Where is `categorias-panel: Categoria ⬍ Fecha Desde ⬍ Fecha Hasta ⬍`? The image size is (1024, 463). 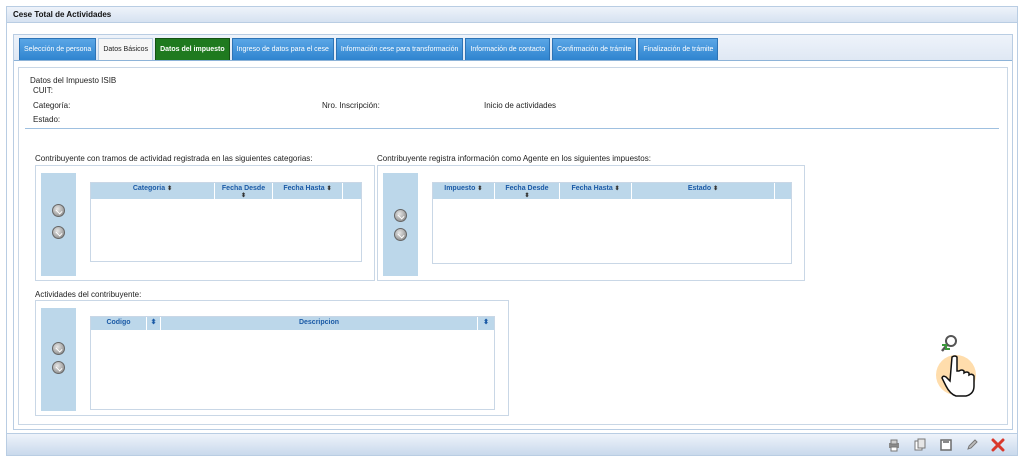
categorias-panel: Categoria ⬍ Fecha Desde ⬍ Fecha Hasta ⬍ is located at coordinates (205, 223).